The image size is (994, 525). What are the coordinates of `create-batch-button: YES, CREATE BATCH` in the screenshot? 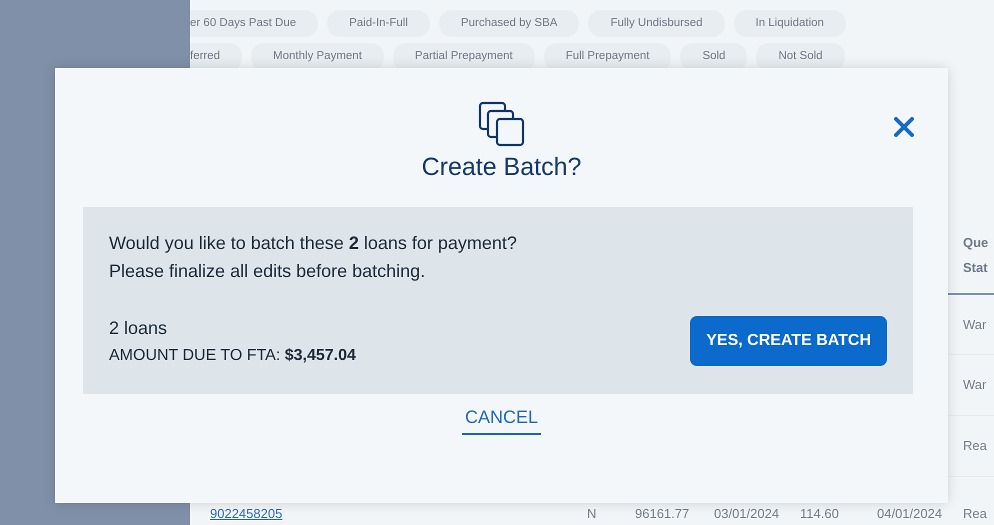 It's located at (788, 341).